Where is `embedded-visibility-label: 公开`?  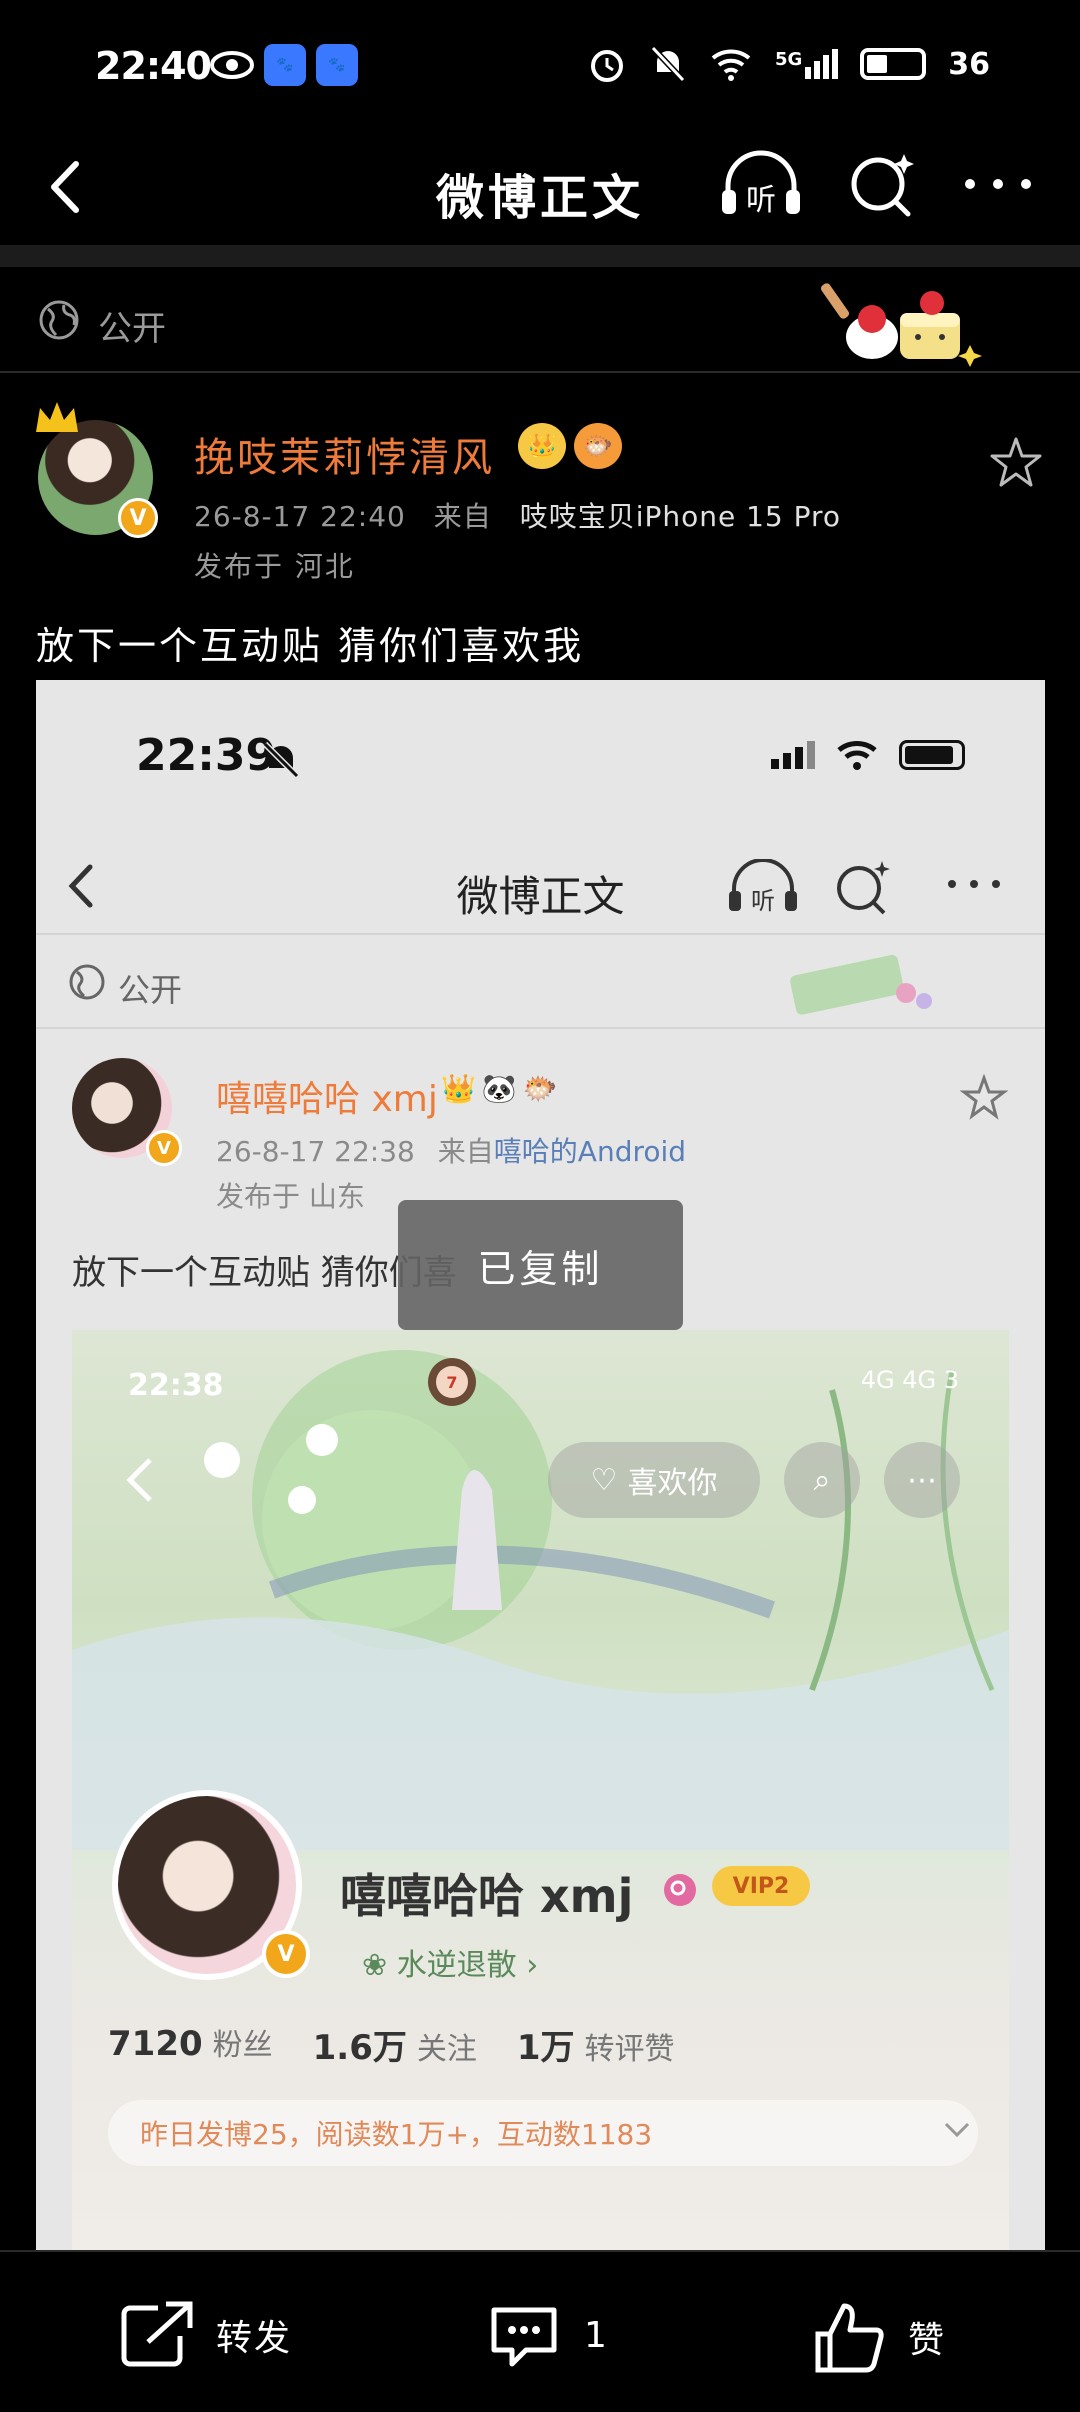 embedded-visibility-label: 公开 is located at coordinates (150, 990).